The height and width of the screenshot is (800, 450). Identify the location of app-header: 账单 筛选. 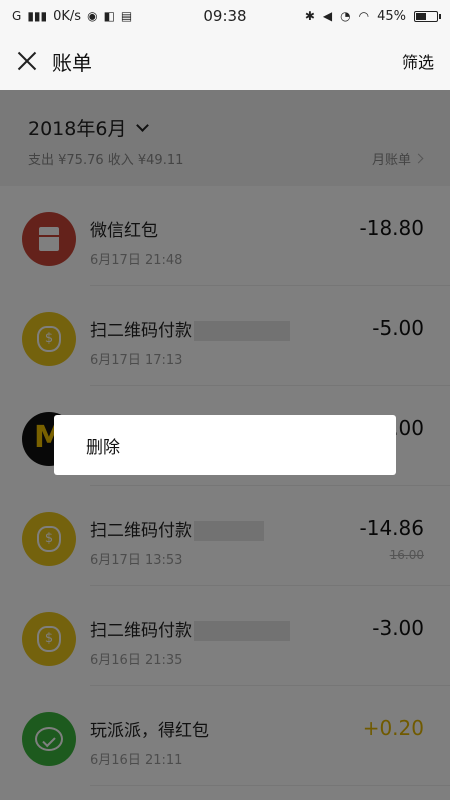
(225, 61).